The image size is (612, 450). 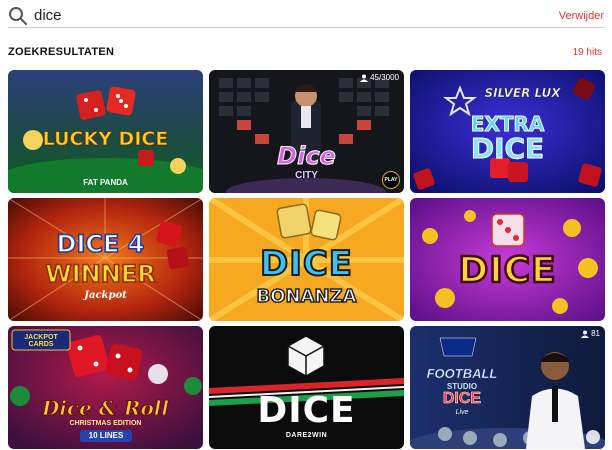 What do you see at coordinates (105, 423) in the screenshot?
I see `game-edition: CHRISTMAS EDITION` at bounding box center [105, 423].